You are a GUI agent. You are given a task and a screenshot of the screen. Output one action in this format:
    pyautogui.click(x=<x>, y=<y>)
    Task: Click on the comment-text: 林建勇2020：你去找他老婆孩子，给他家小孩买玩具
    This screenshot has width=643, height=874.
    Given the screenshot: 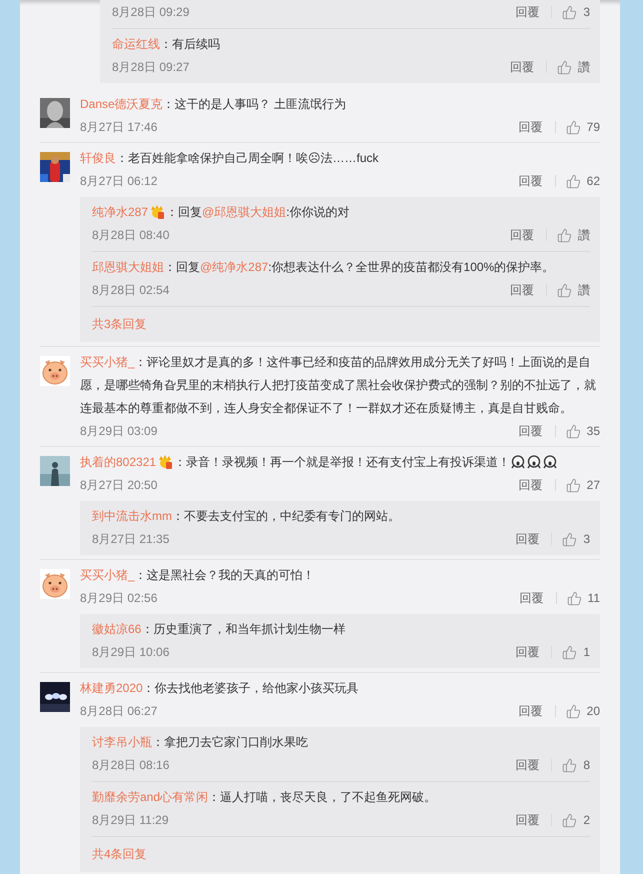 What is the action you would take?
    pyautogui.click(x=220, y=688)
    